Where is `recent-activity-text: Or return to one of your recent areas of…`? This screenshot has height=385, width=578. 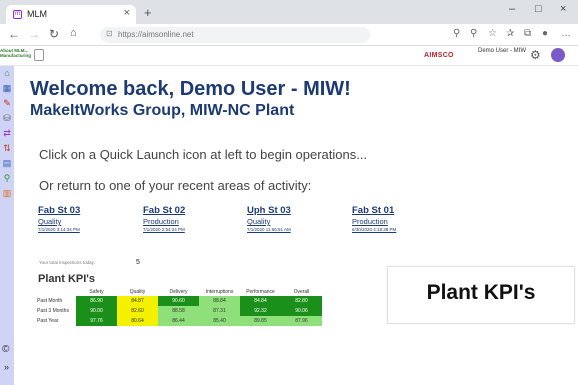
recent-activity-text: Or return to one of your recent areas of… is located at coordinates (175, 185).